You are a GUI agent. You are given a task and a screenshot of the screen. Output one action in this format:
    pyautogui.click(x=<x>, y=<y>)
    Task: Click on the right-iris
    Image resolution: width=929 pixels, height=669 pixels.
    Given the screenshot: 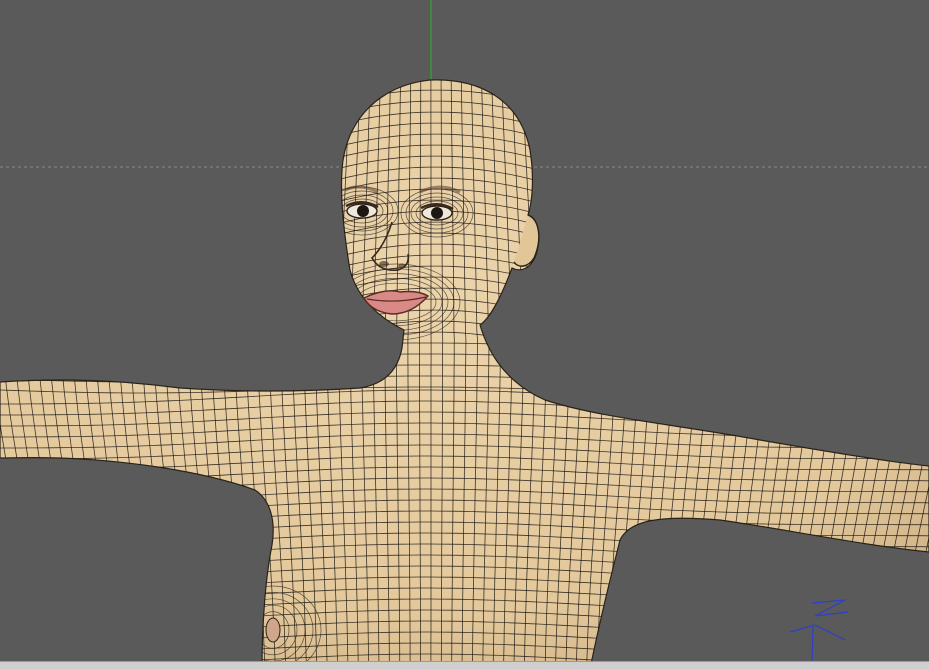 What is the action you would take?
    pyautogui.click(x=437, y=213)
    